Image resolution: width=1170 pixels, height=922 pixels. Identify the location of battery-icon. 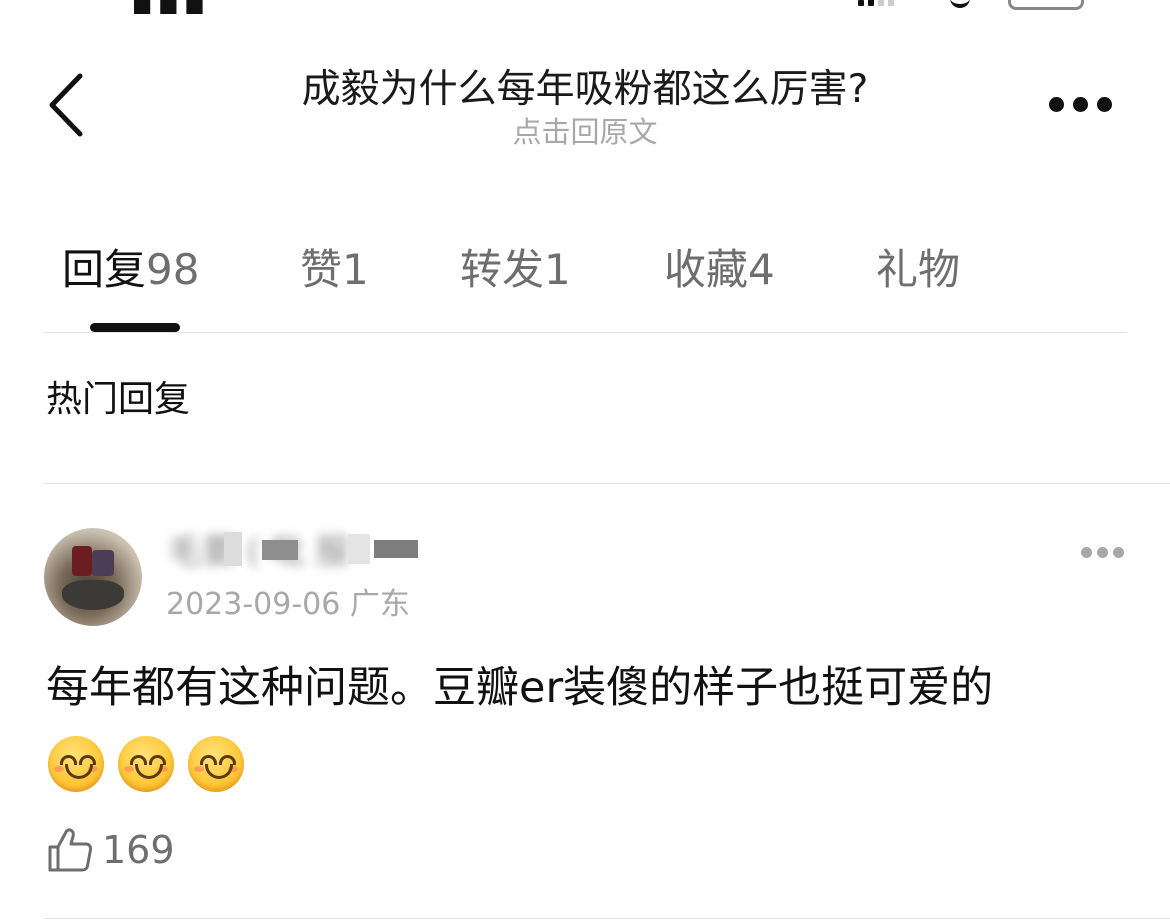
(1046, 5).